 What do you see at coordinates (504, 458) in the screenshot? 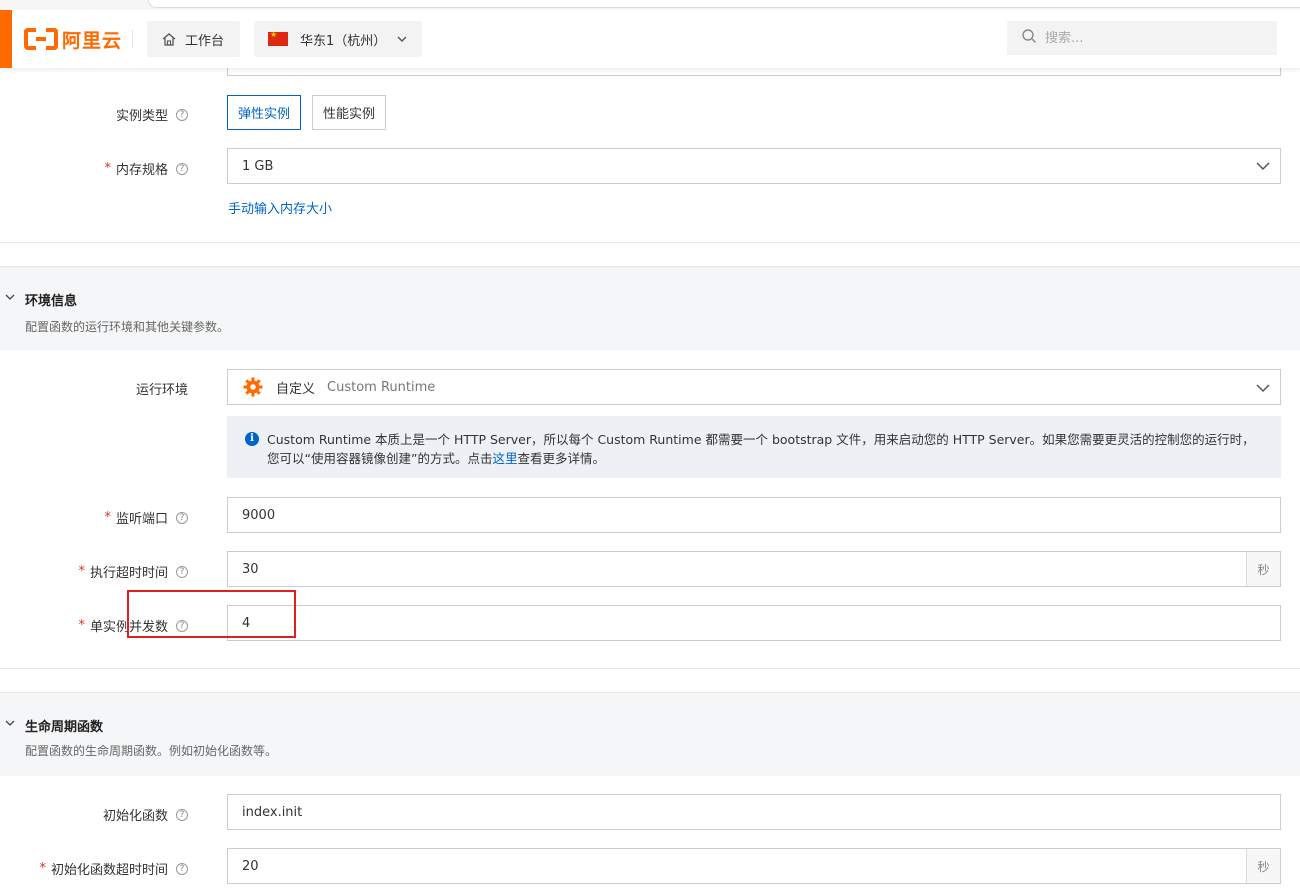
I see `more-details-link: 这里` at bounding box center [504, 458].